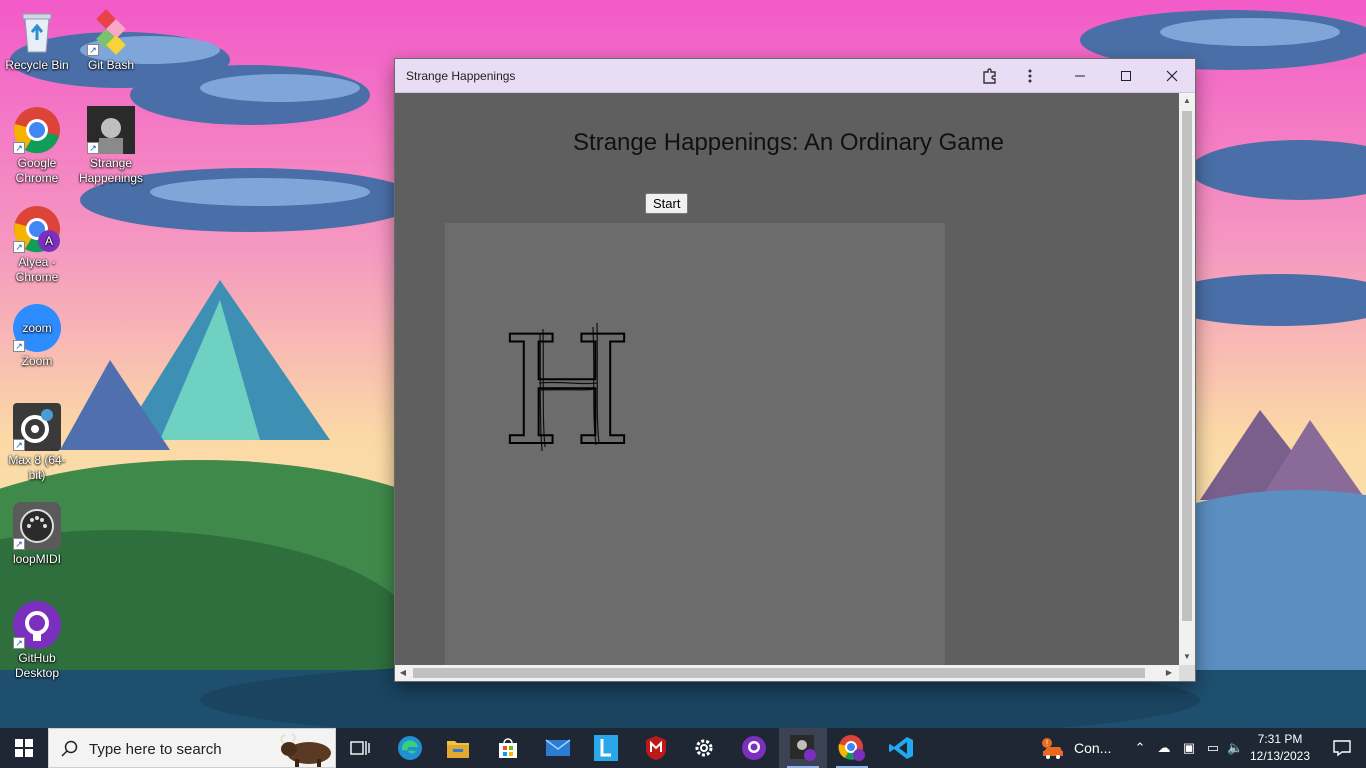  What do you see at coordinates (1169, 673) in the screenshot?
I see `scroll-right-icon: ▶` at bounding box center [1169, 673].